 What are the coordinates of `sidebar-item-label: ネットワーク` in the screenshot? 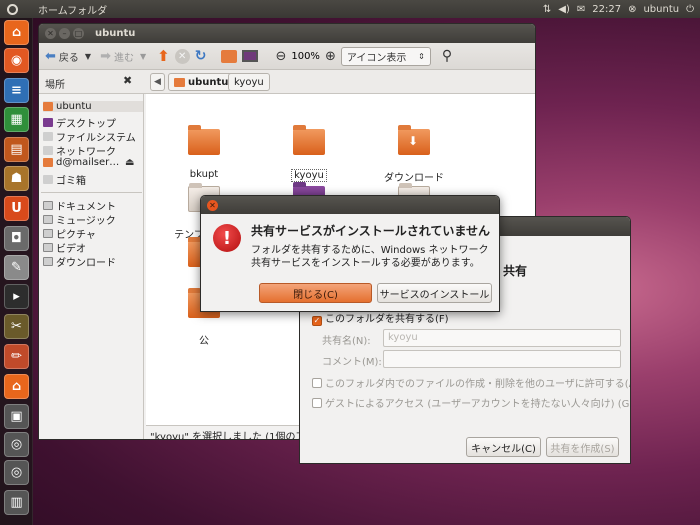 It's located at (86, 152).